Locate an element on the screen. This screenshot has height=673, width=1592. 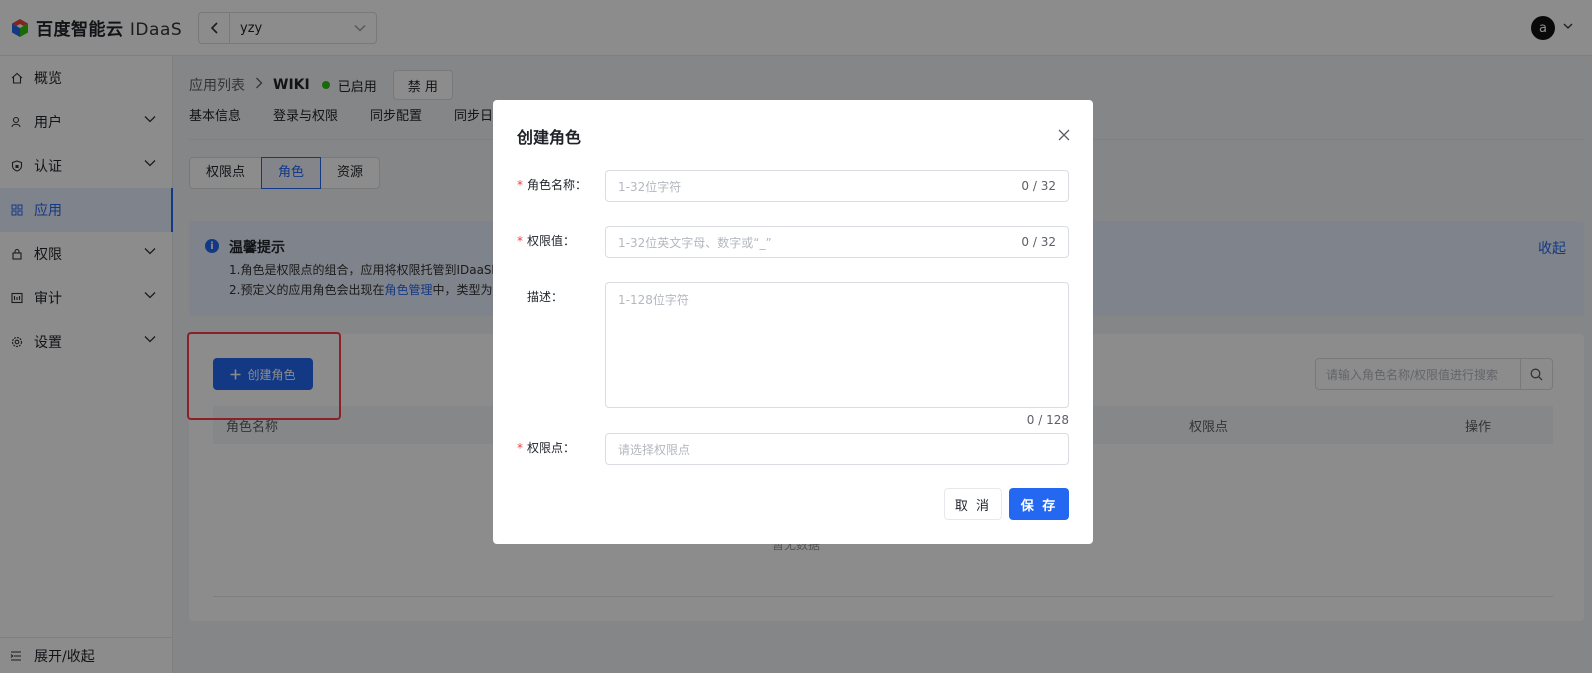
description-count: 0 / 128 is located at coordinates (1047, 420).